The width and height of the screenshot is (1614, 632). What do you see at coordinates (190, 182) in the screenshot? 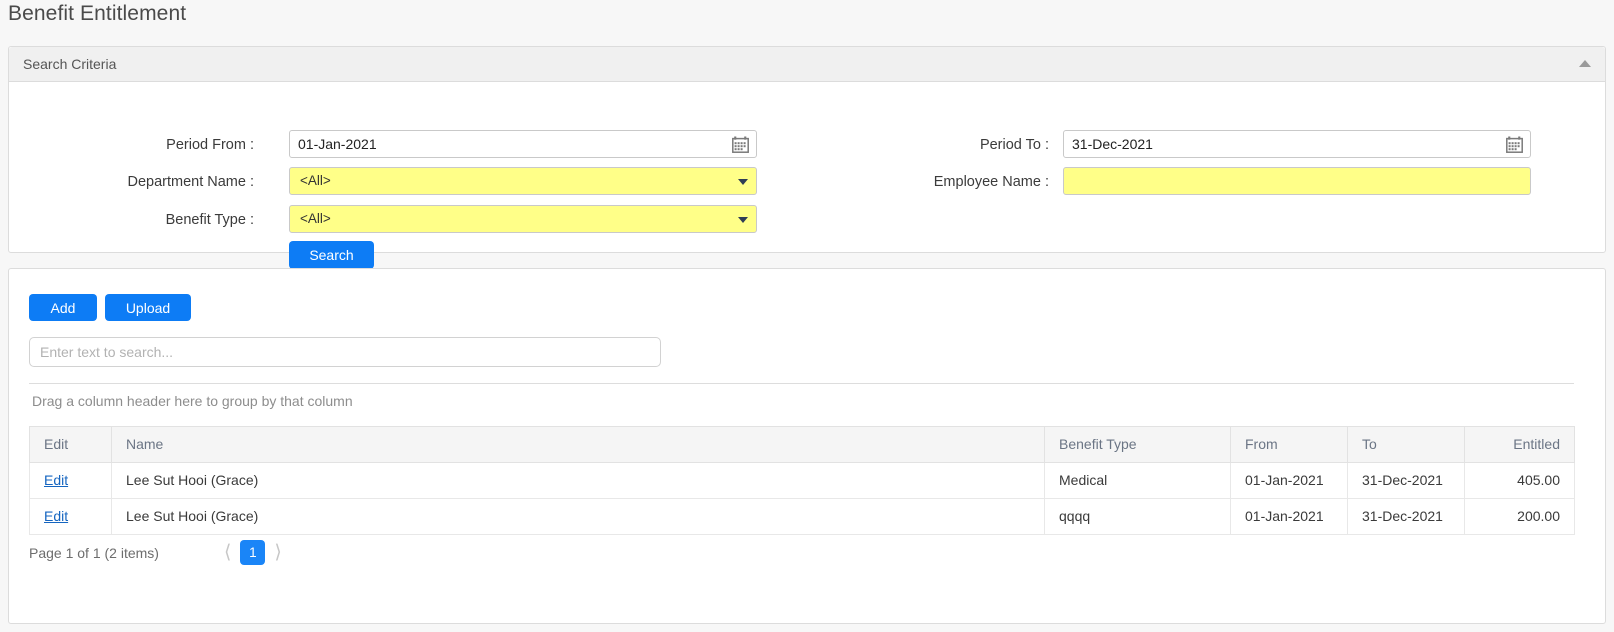
I see `department-name-label: Department Name :` at bounding box center [190, 182].